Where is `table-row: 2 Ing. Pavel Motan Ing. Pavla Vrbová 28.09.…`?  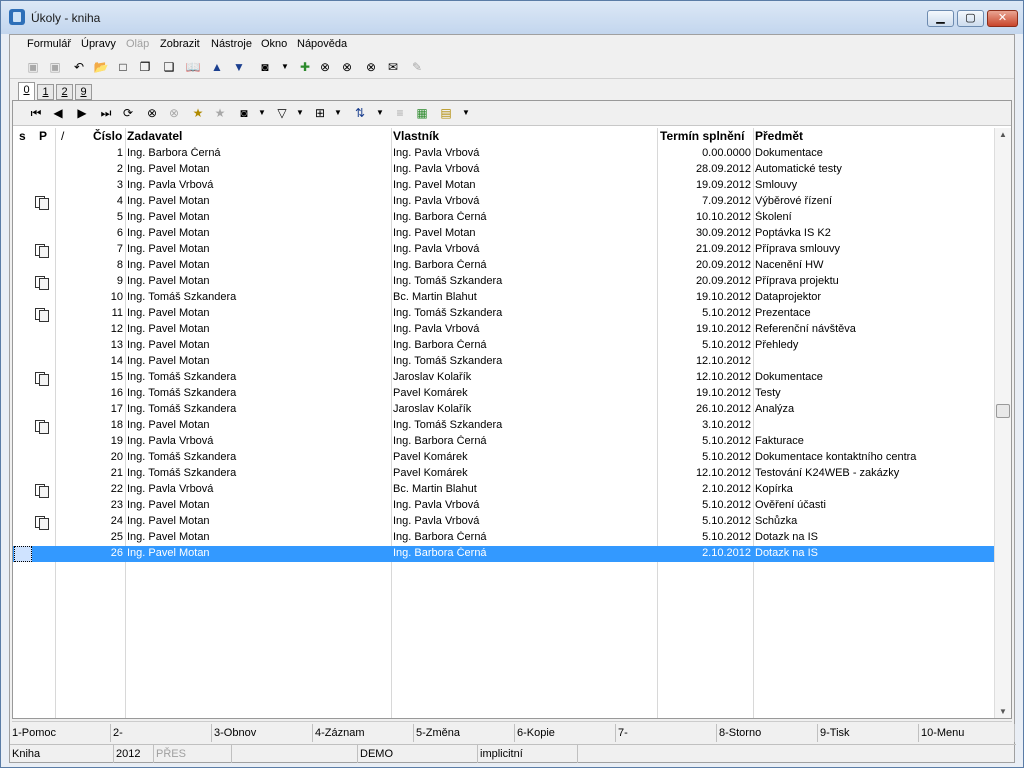
table-row: 2 Ing. Pavel Motan Ing. Pavla Vrbová 28.09.… is located at coordinates (503, 170).